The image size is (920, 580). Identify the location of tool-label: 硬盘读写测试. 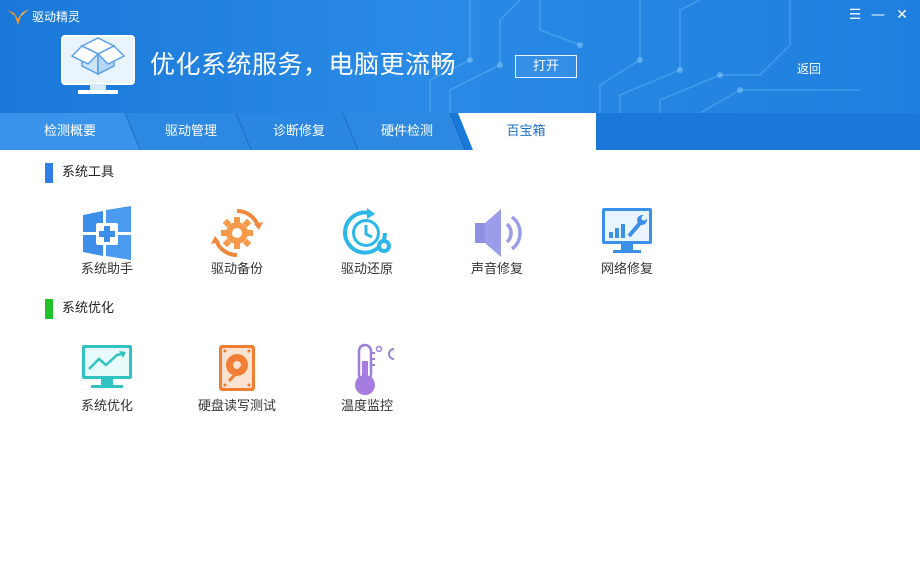
(236, 406).